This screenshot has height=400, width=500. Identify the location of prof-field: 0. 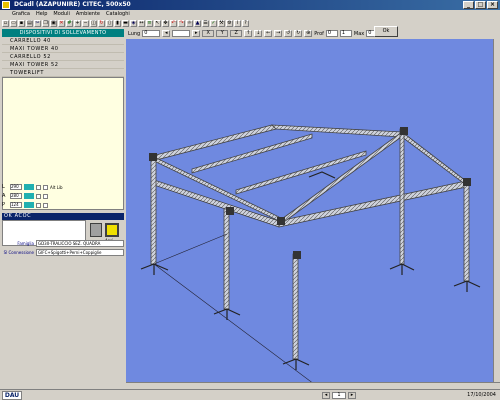
(331, 33).